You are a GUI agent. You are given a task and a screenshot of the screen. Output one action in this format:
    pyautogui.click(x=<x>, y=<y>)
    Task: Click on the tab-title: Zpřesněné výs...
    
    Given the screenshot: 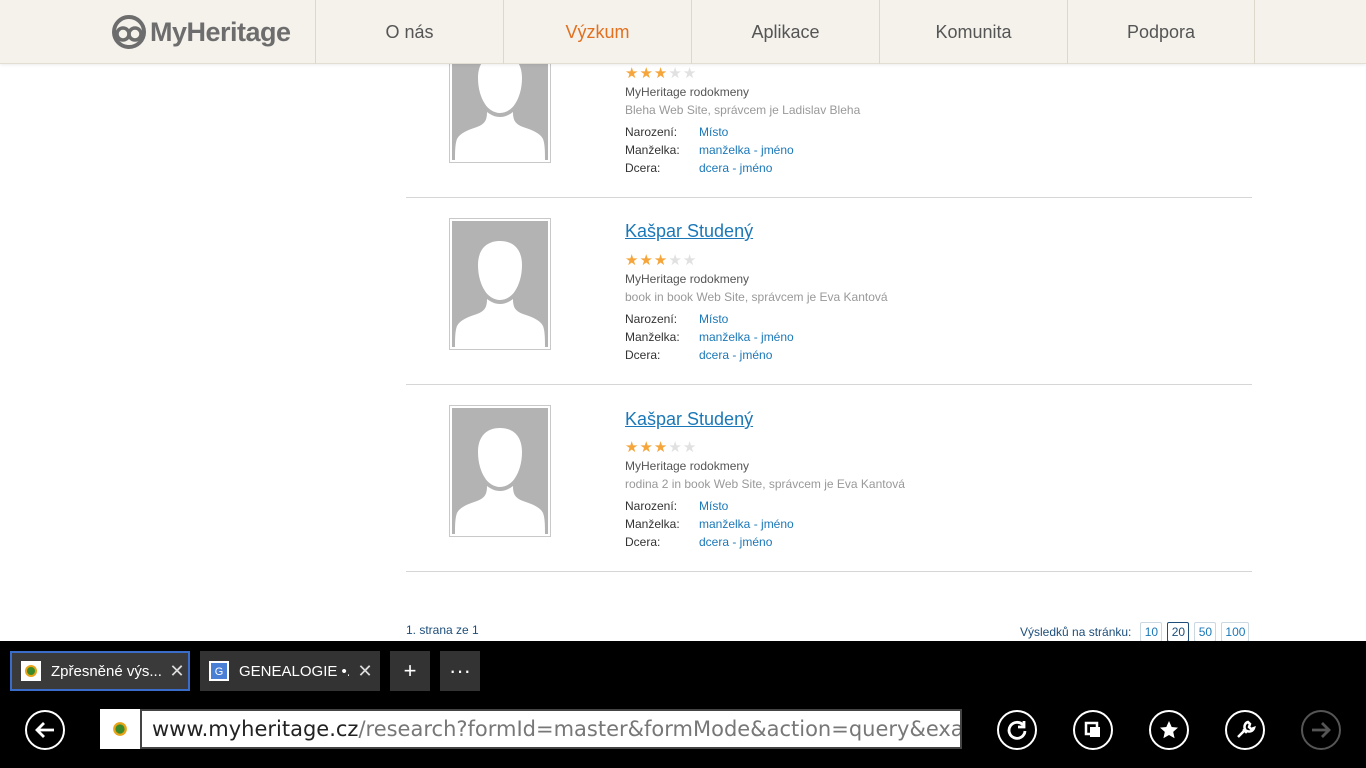 What is the action you would take?
    pyautogui.click(x=106, y=671)
    